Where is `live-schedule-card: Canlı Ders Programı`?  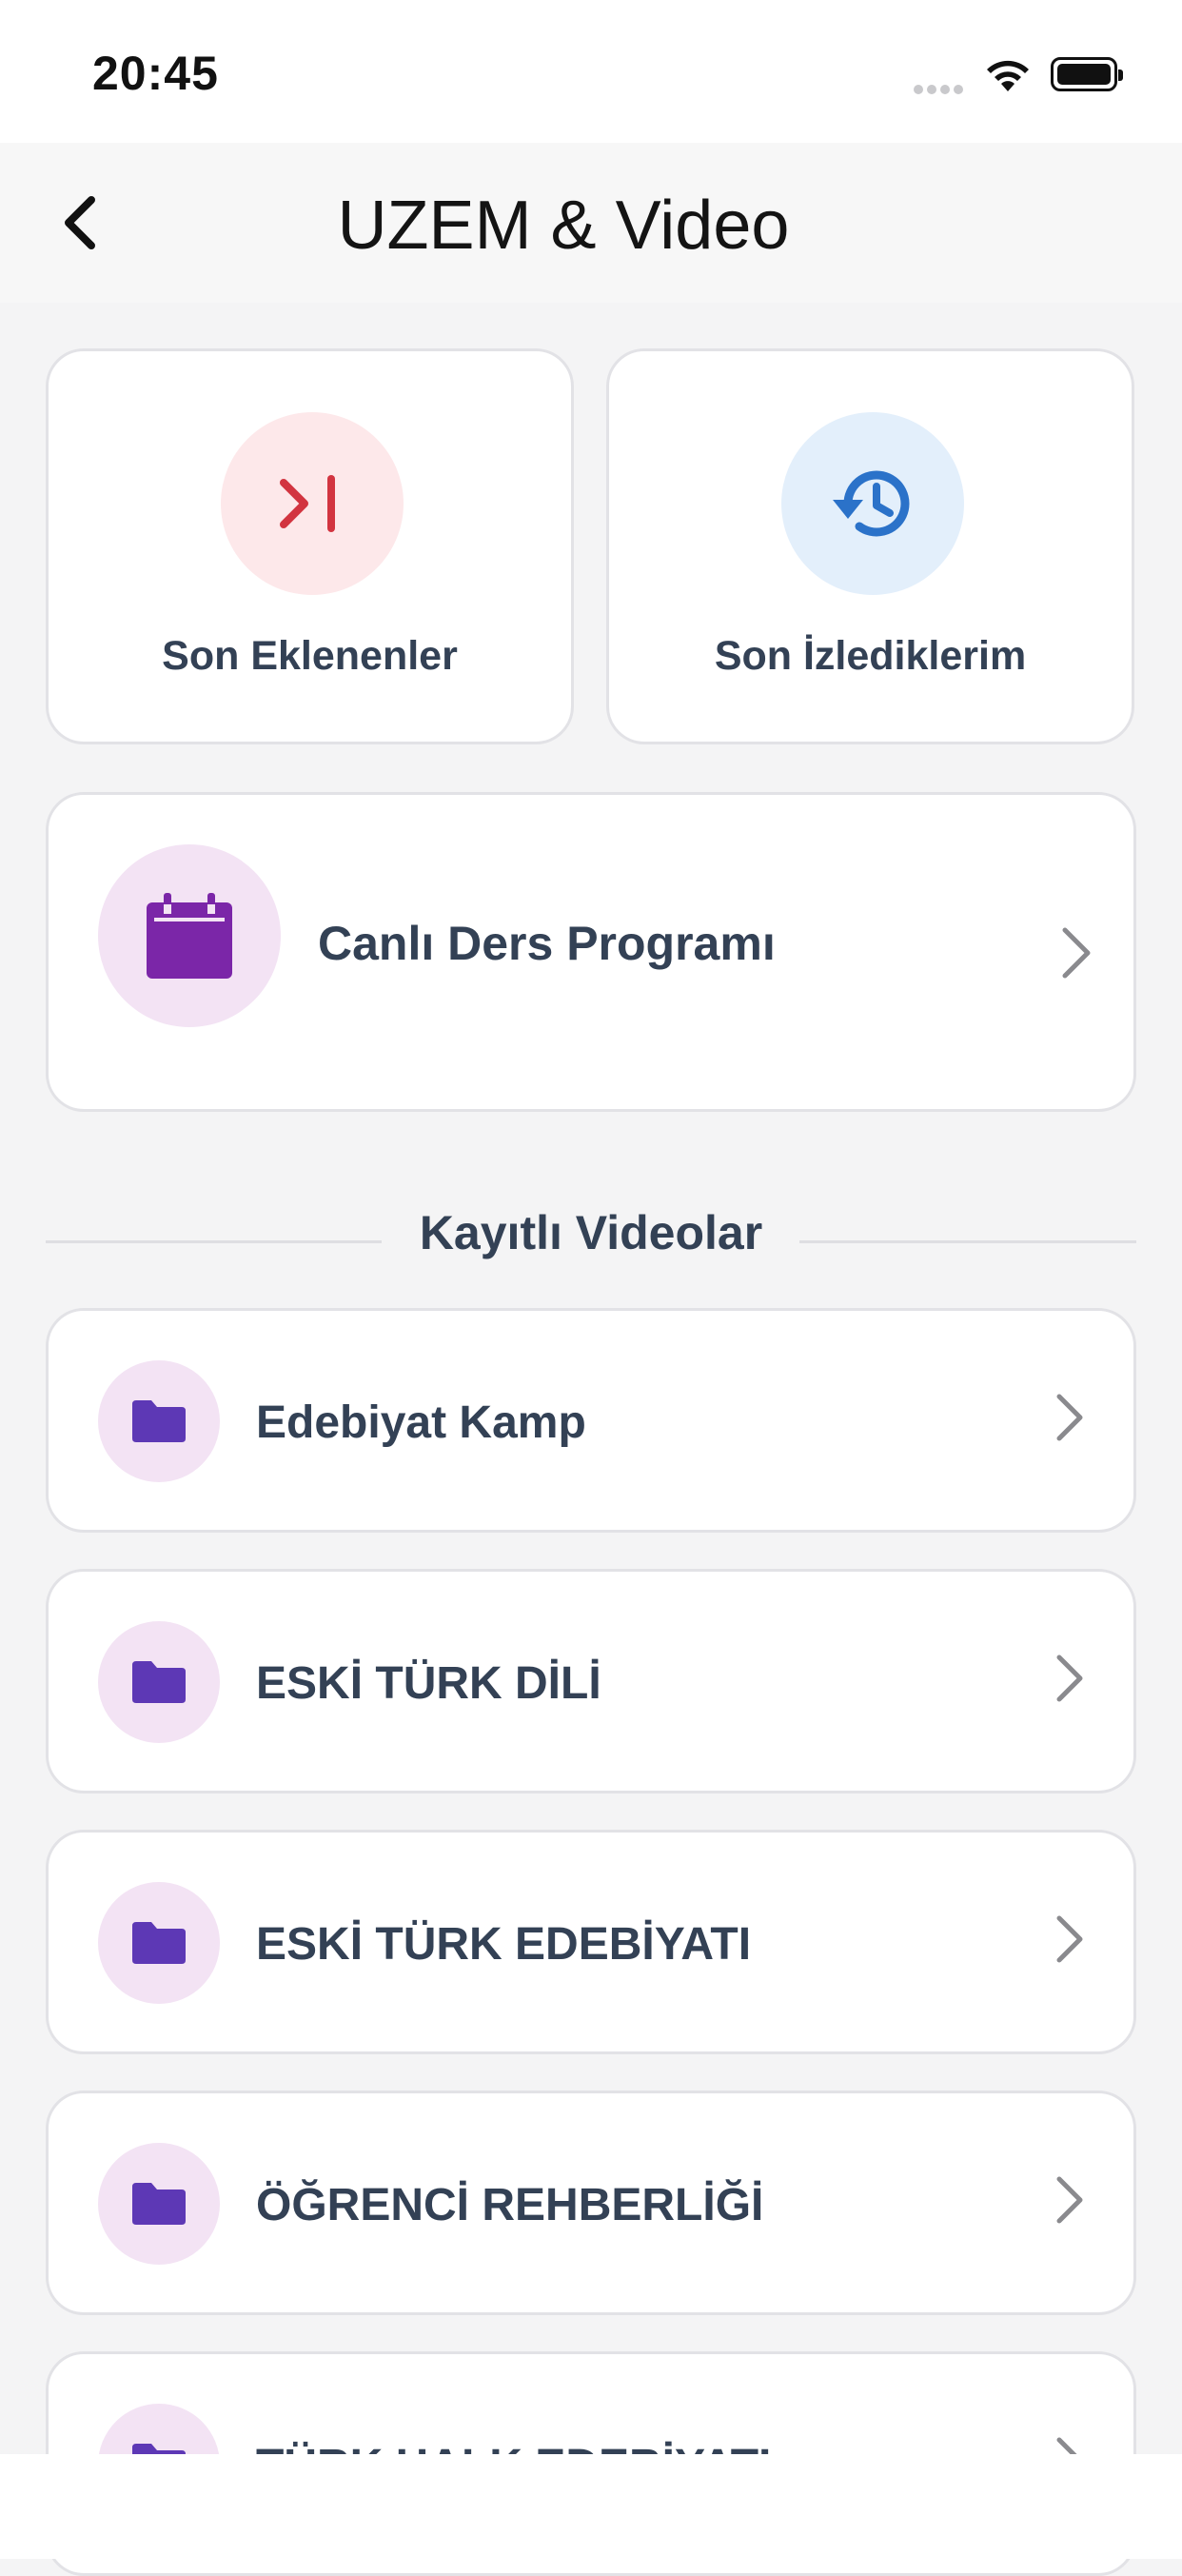
live-schedule-card: Canlı Ders Programı is located at coordinates (591, 952).